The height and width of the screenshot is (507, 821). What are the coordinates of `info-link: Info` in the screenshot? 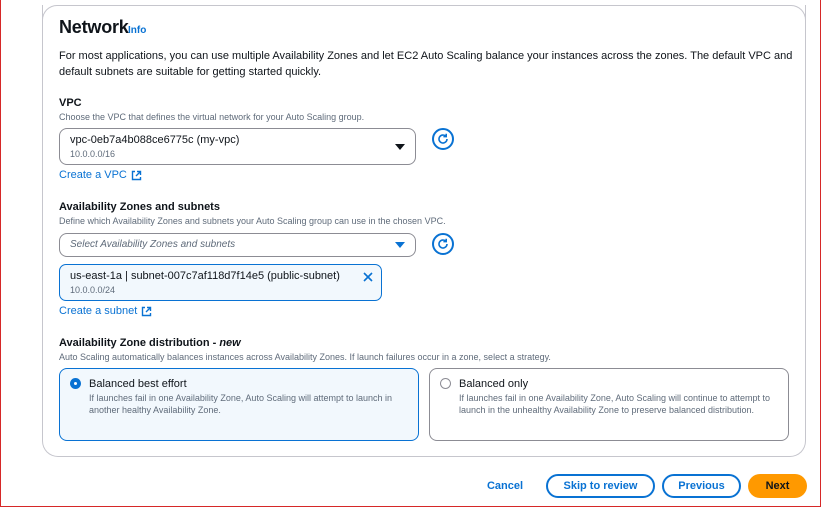 It's located at (137, 30).